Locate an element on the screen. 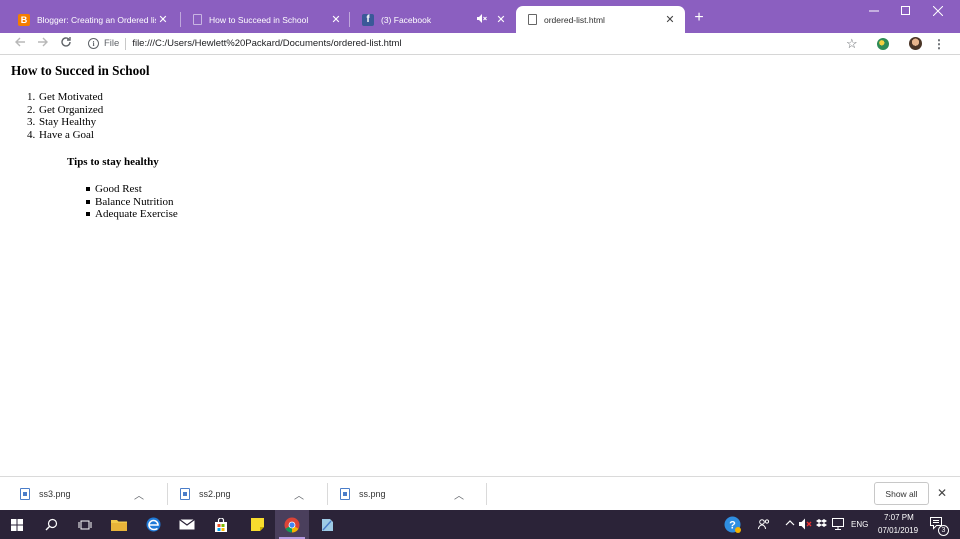 This screenshot has width=960, height=539. task-view-icon is located at coordinates (85, 524).